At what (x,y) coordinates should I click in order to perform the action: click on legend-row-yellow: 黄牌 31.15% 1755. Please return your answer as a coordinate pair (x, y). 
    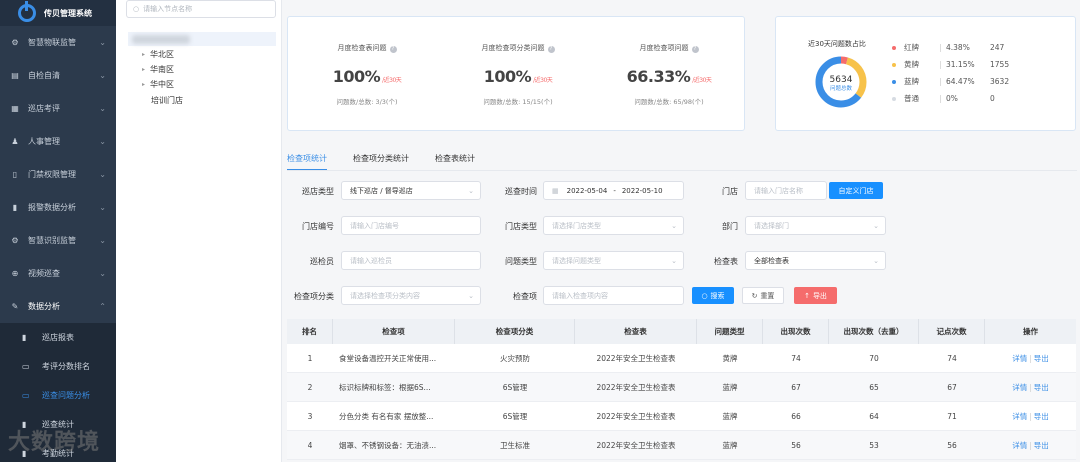
    Looking at the image, I should click on (950, 64).